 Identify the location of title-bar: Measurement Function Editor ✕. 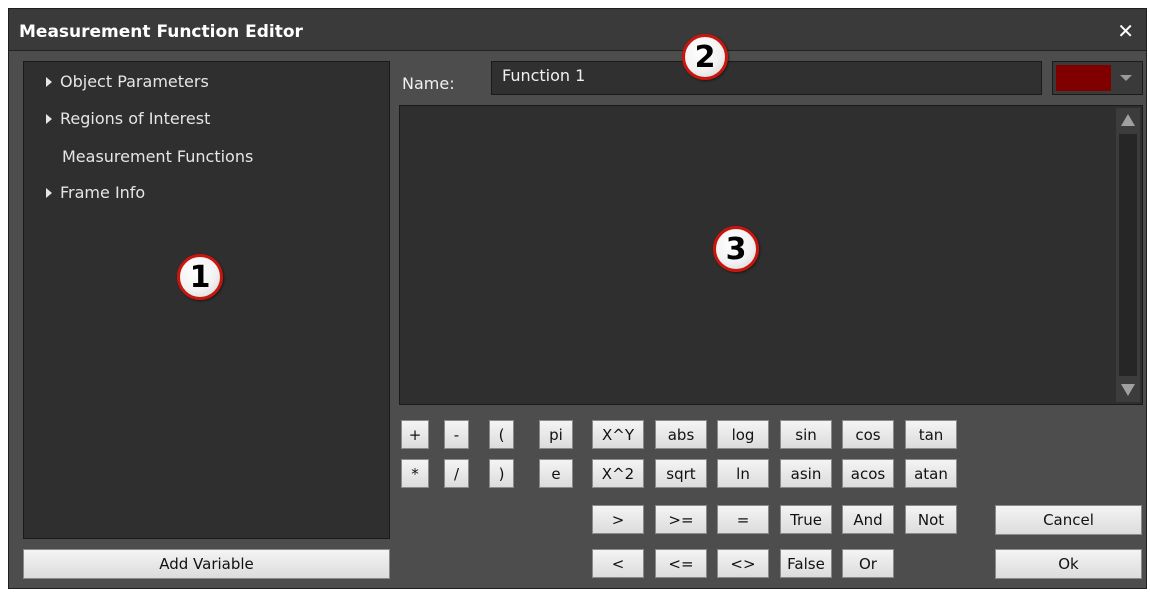
(577, 30).